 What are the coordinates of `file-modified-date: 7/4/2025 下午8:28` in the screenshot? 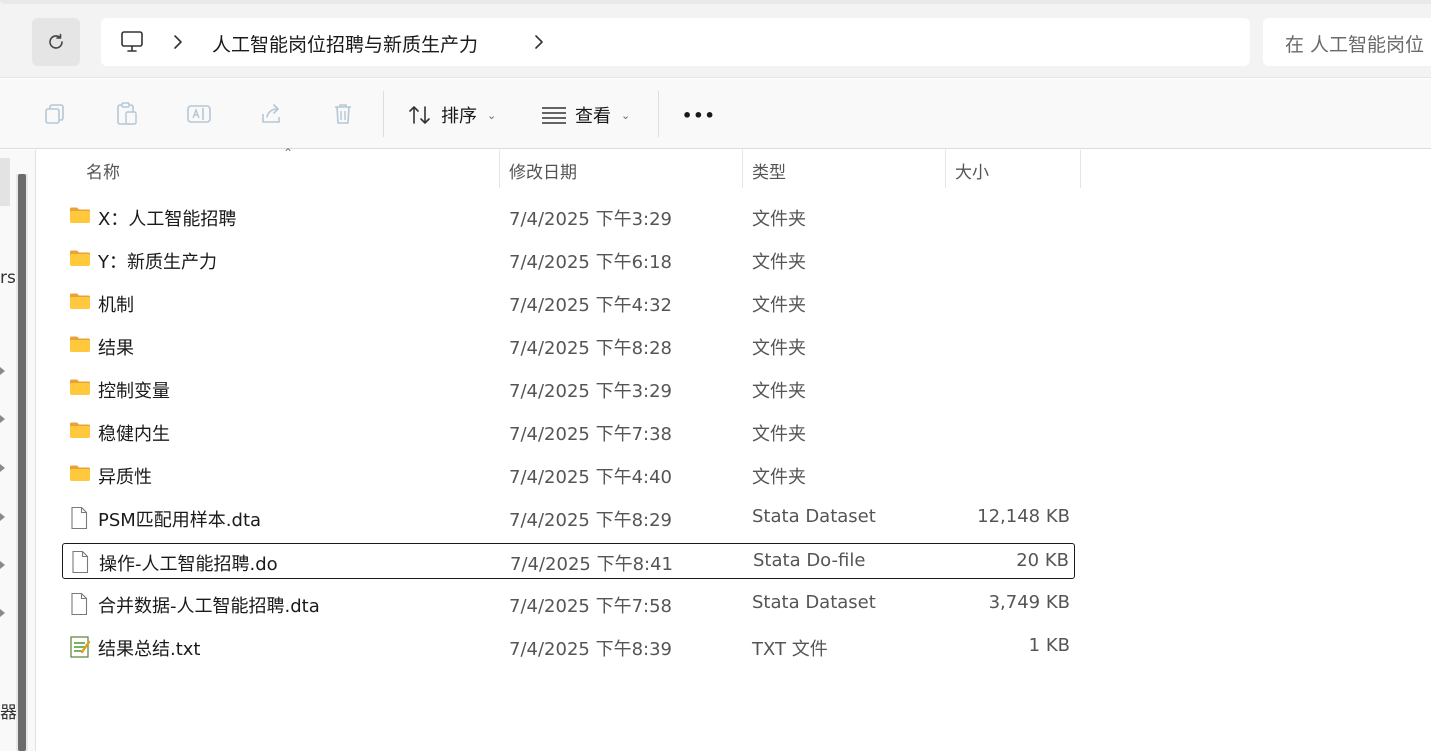 It's located at (590, 348).